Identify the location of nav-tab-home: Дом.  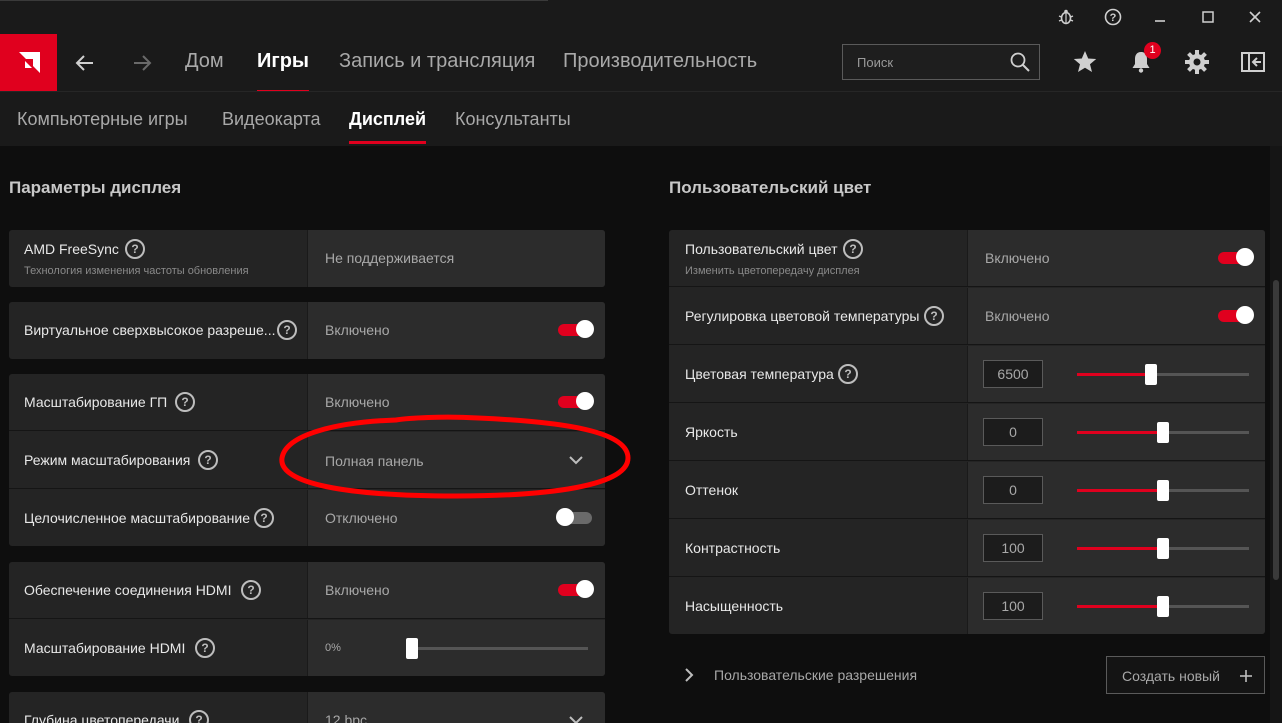
(204, 61).